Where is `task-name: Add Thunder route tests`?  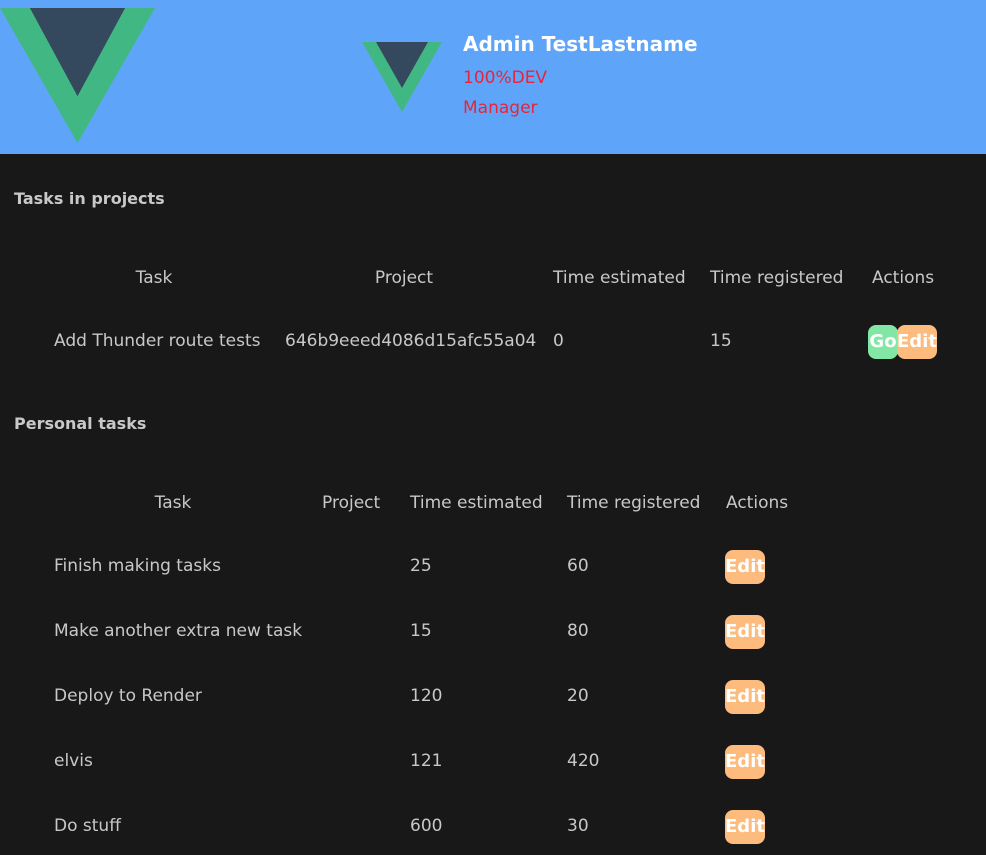 task-name: Add Thunder route tests is located at coordinates (157, 341).